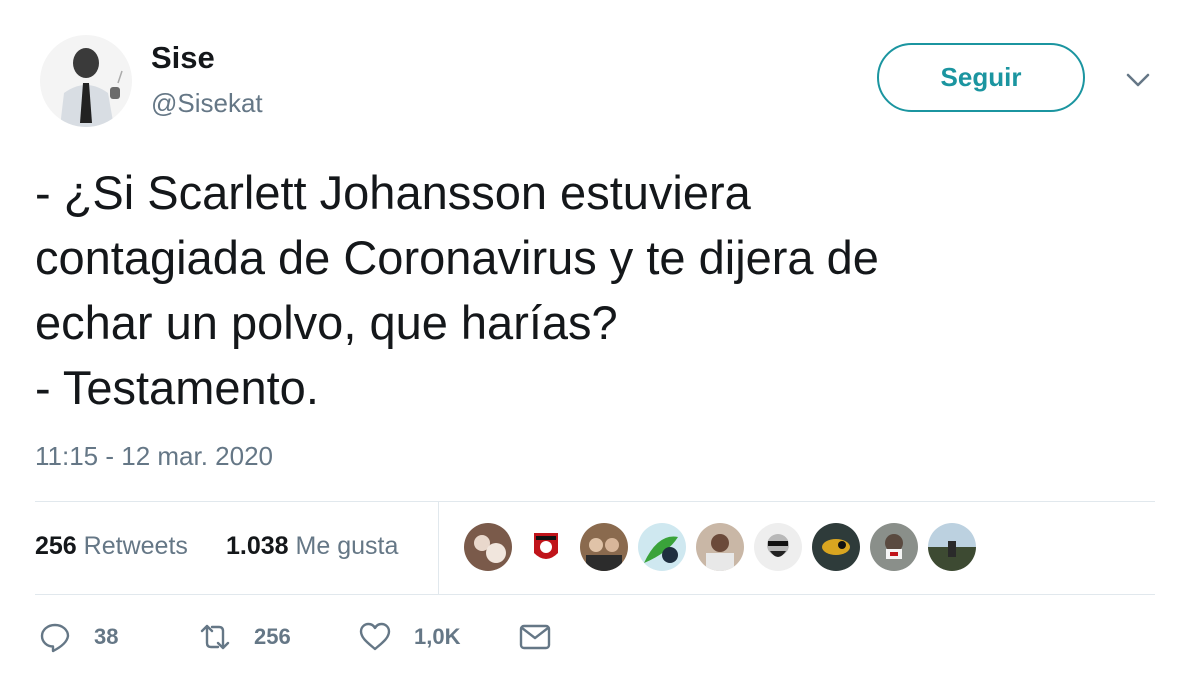 The width and height of the screenshot is (1198, 678). What do you see at coordinates (347, 546) in the screenshot?
I see `likes-stat-label: Me gusta` at bounding box center [347, 546].